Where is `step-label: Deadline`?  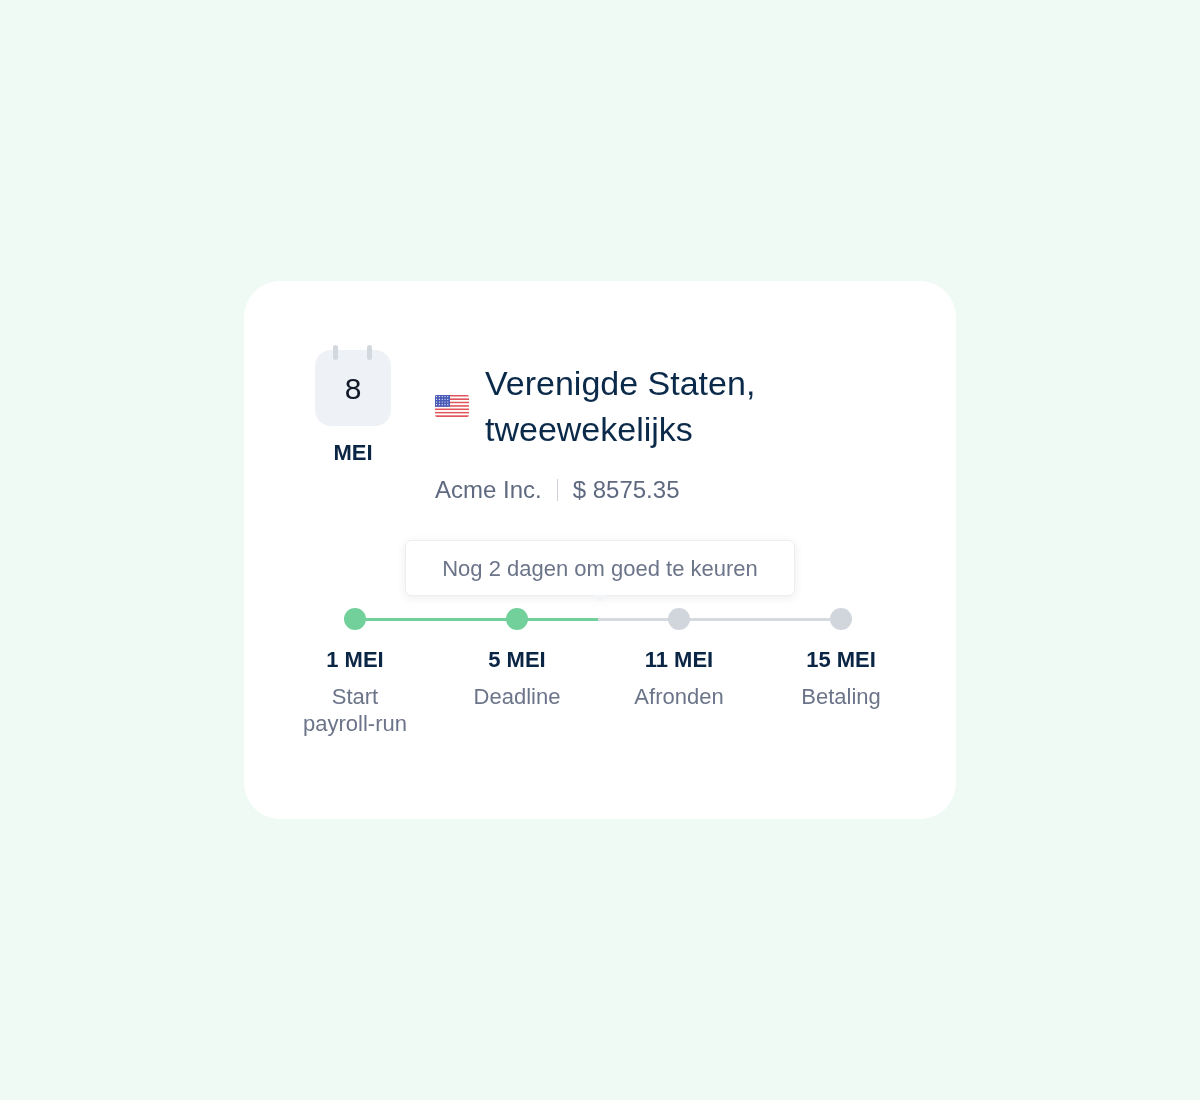 step-label: Deadline is located at coordinates (517, 696).